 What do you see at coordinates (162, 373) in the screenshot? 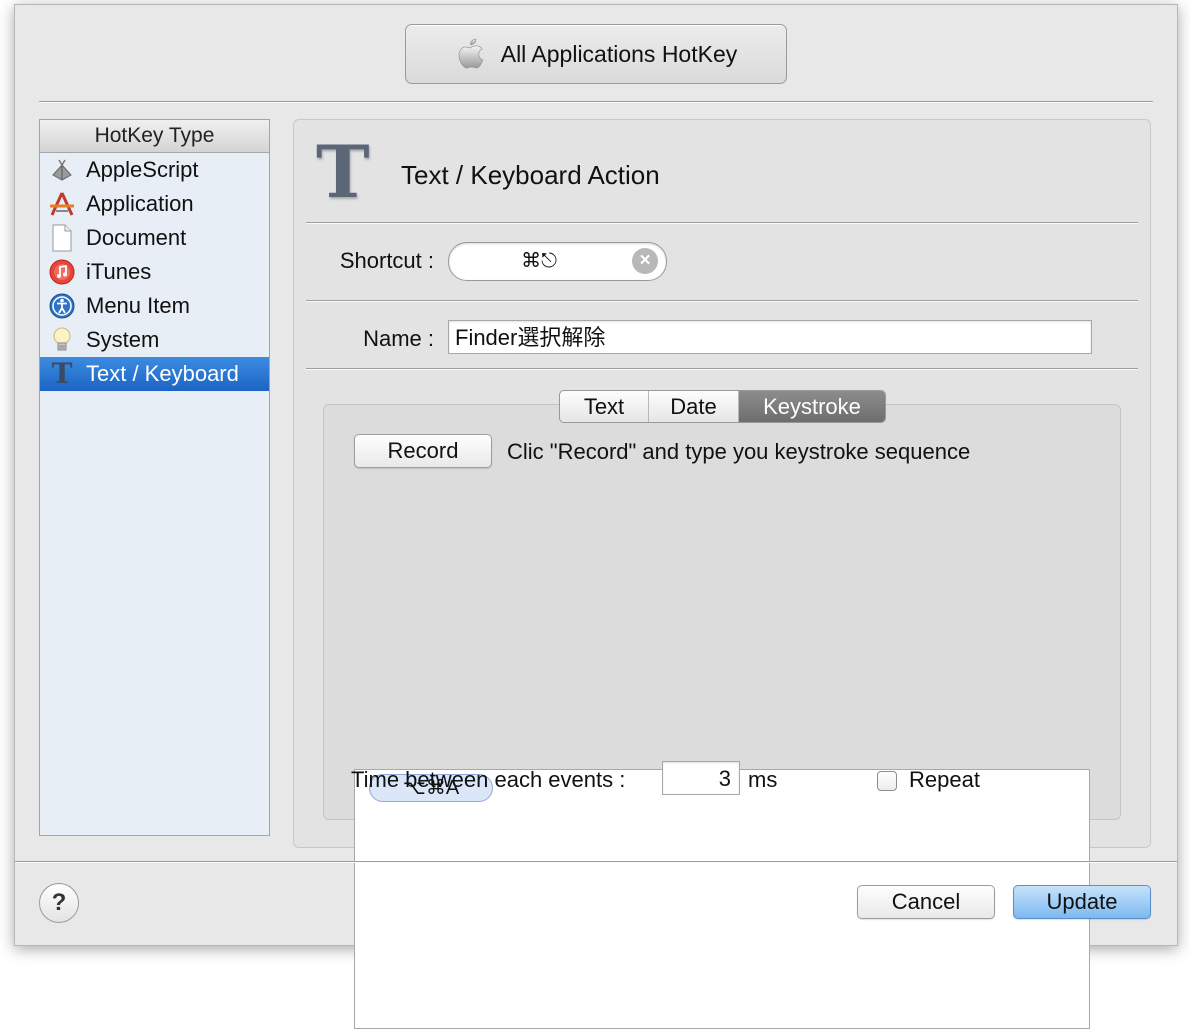
I see `sidebar-item-label: Text / Keyboard` at bounding box center [162, 373].